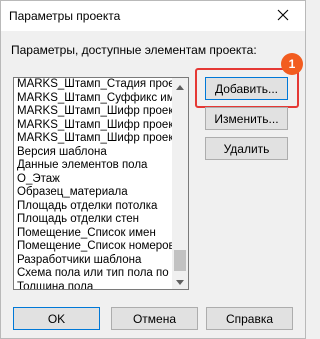 The height and width of the screenshot is (339, 320). What do you see at coordinates (94, 234) in the screenshot?
I see `list-item: Помещение_Список имен` at bounding box center [94, 234].